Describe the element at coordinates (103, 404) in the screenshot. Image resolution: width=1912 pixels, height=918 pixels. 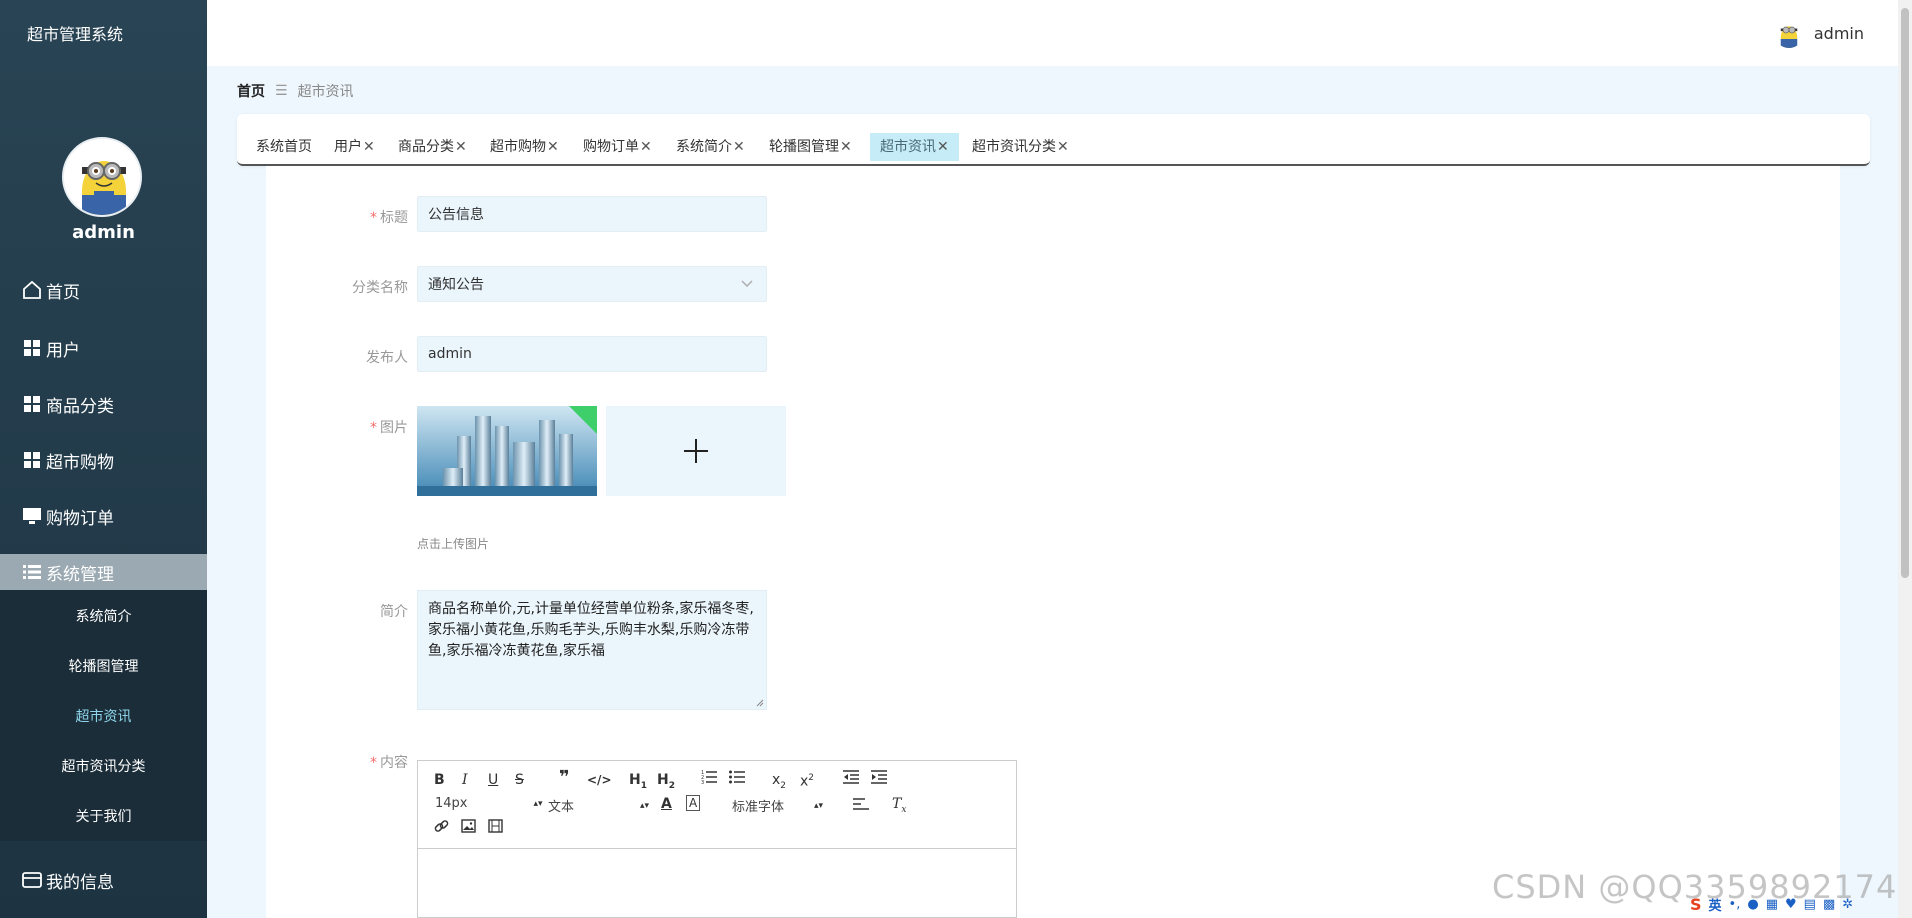
I see `sidebar-item-categories: 商品分类` at that location.